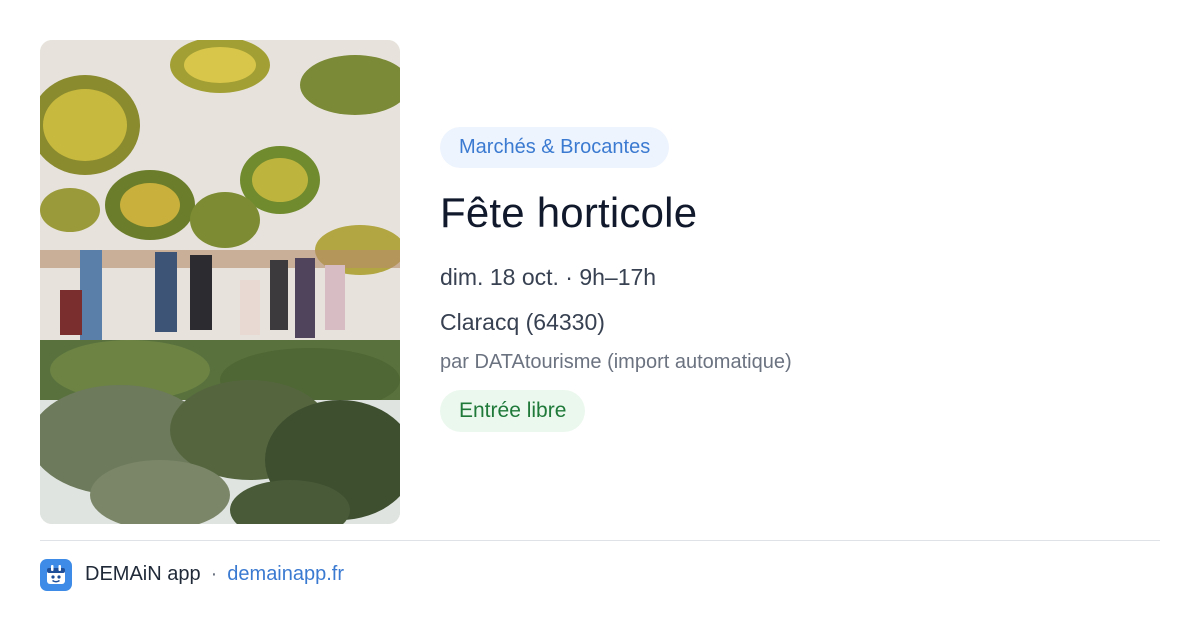 The width and height of the screenshot is (1200, 630). I want to click on app-name: DEMAiN app, so click(143, 574).